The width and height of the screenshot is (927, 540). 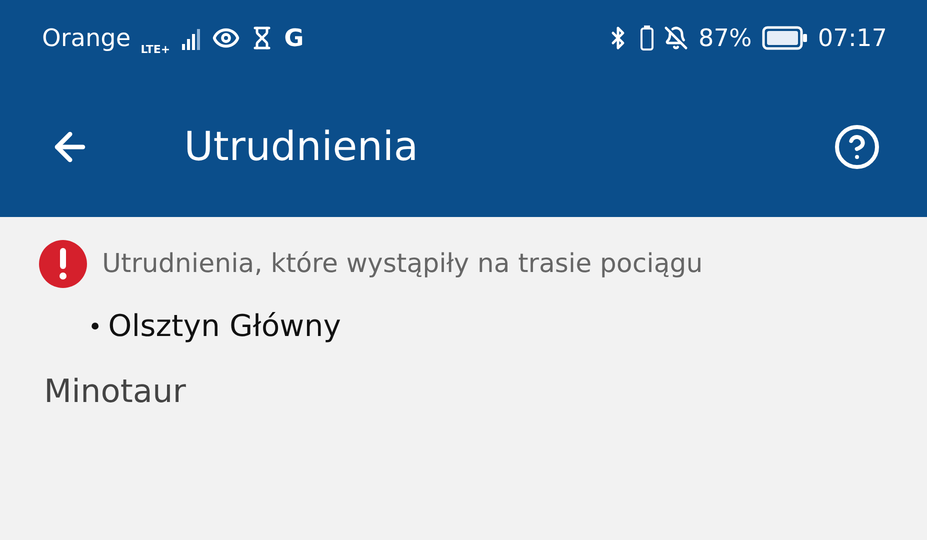 I want to click on station-name: Olsztyn Główny, so click(x=224, y=326).